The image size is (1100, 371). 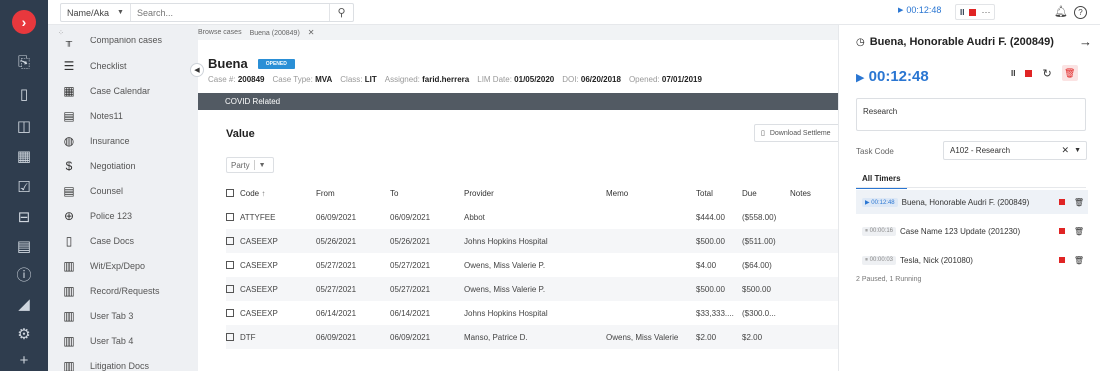 What do you see at coordinates (282, 32) in the screenshot?
I see `tab-case: Buena (200849) ✕` at bounding box center [282, 32].